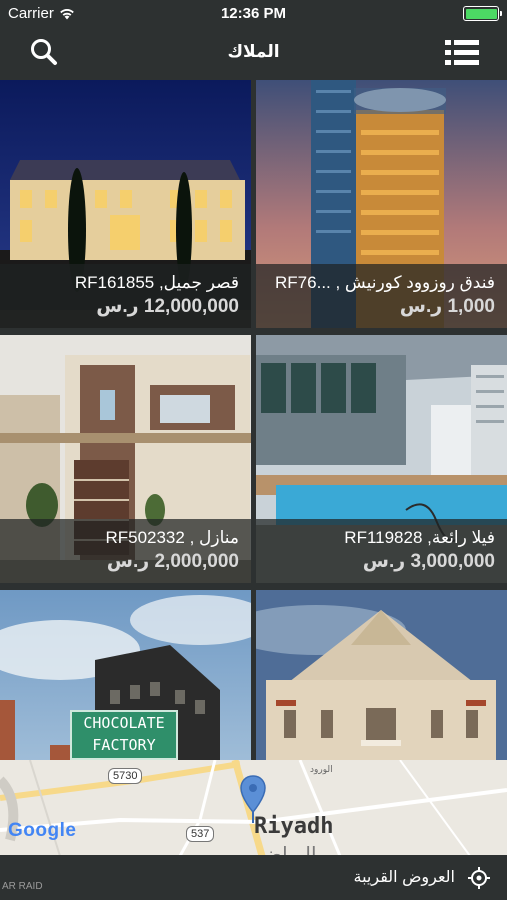 The width and height of the screenshot is (507, 900). Describe the element at coordinates (479, 878) in the screenshot. I see `location-target-icon` at that location.